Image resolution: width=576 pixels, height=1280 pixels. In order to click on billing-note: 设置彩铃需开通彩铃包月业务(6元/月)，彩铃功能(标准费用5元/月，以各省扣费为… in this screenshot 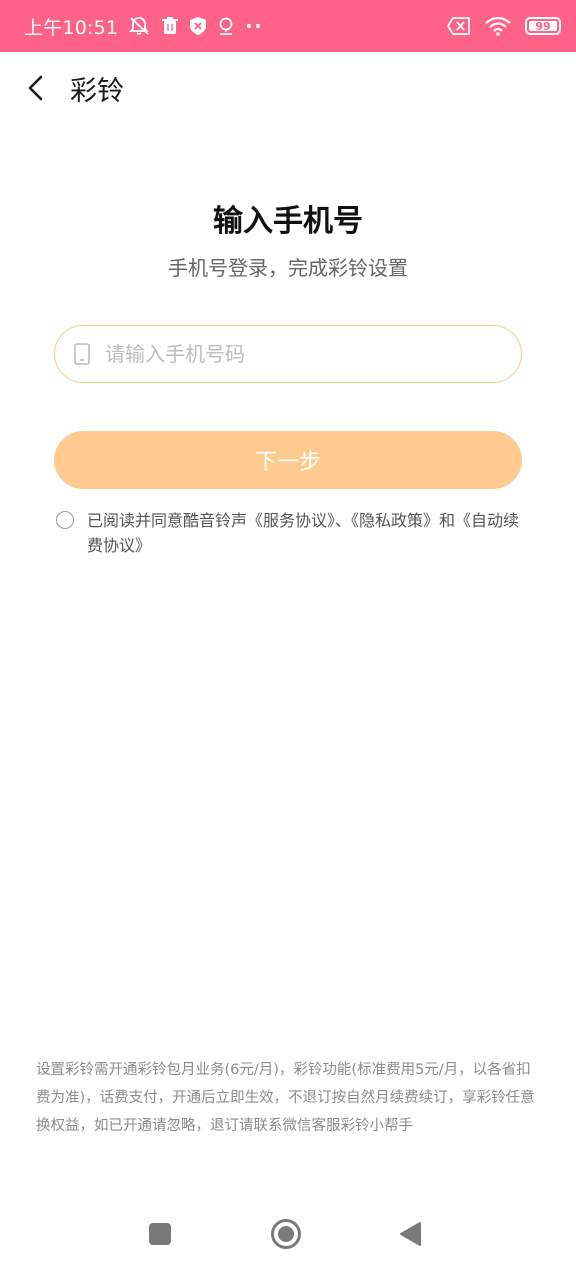, I will do `click(285, 1098)`.